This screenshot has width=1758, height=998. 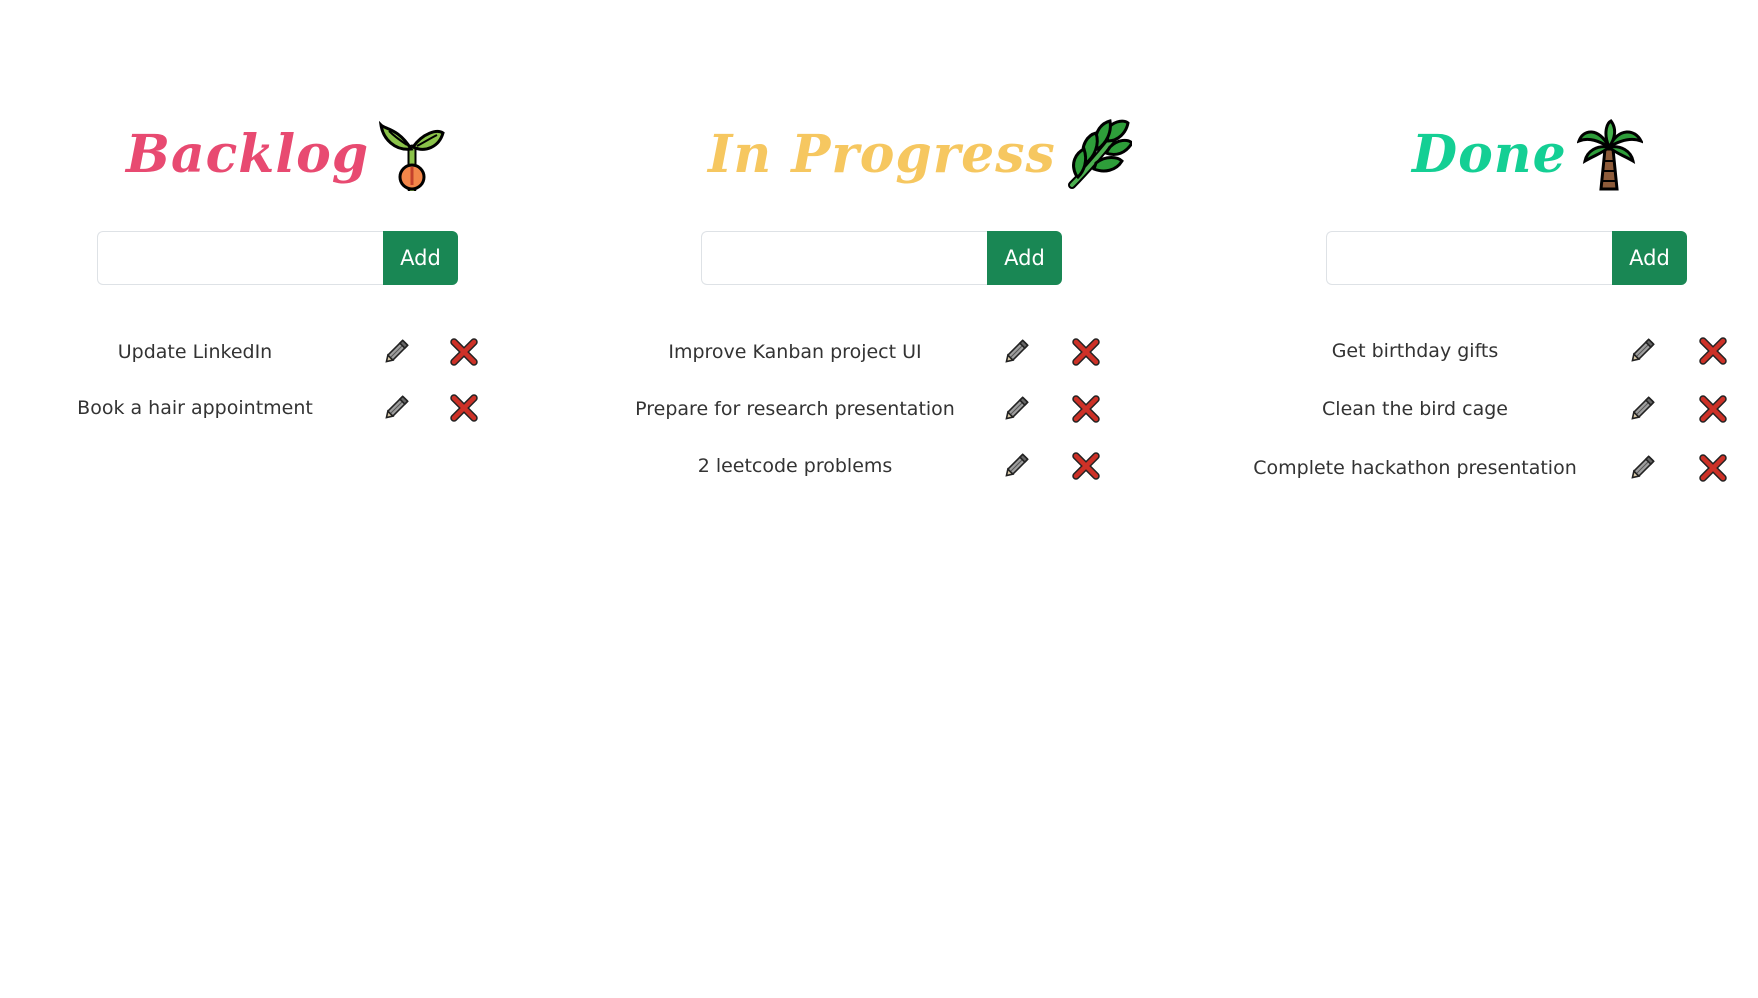 What do you see at coordinates (882, 154) in the screenshot?
I see `in-progress-title: In Progress` at bounding box center [882, 154].